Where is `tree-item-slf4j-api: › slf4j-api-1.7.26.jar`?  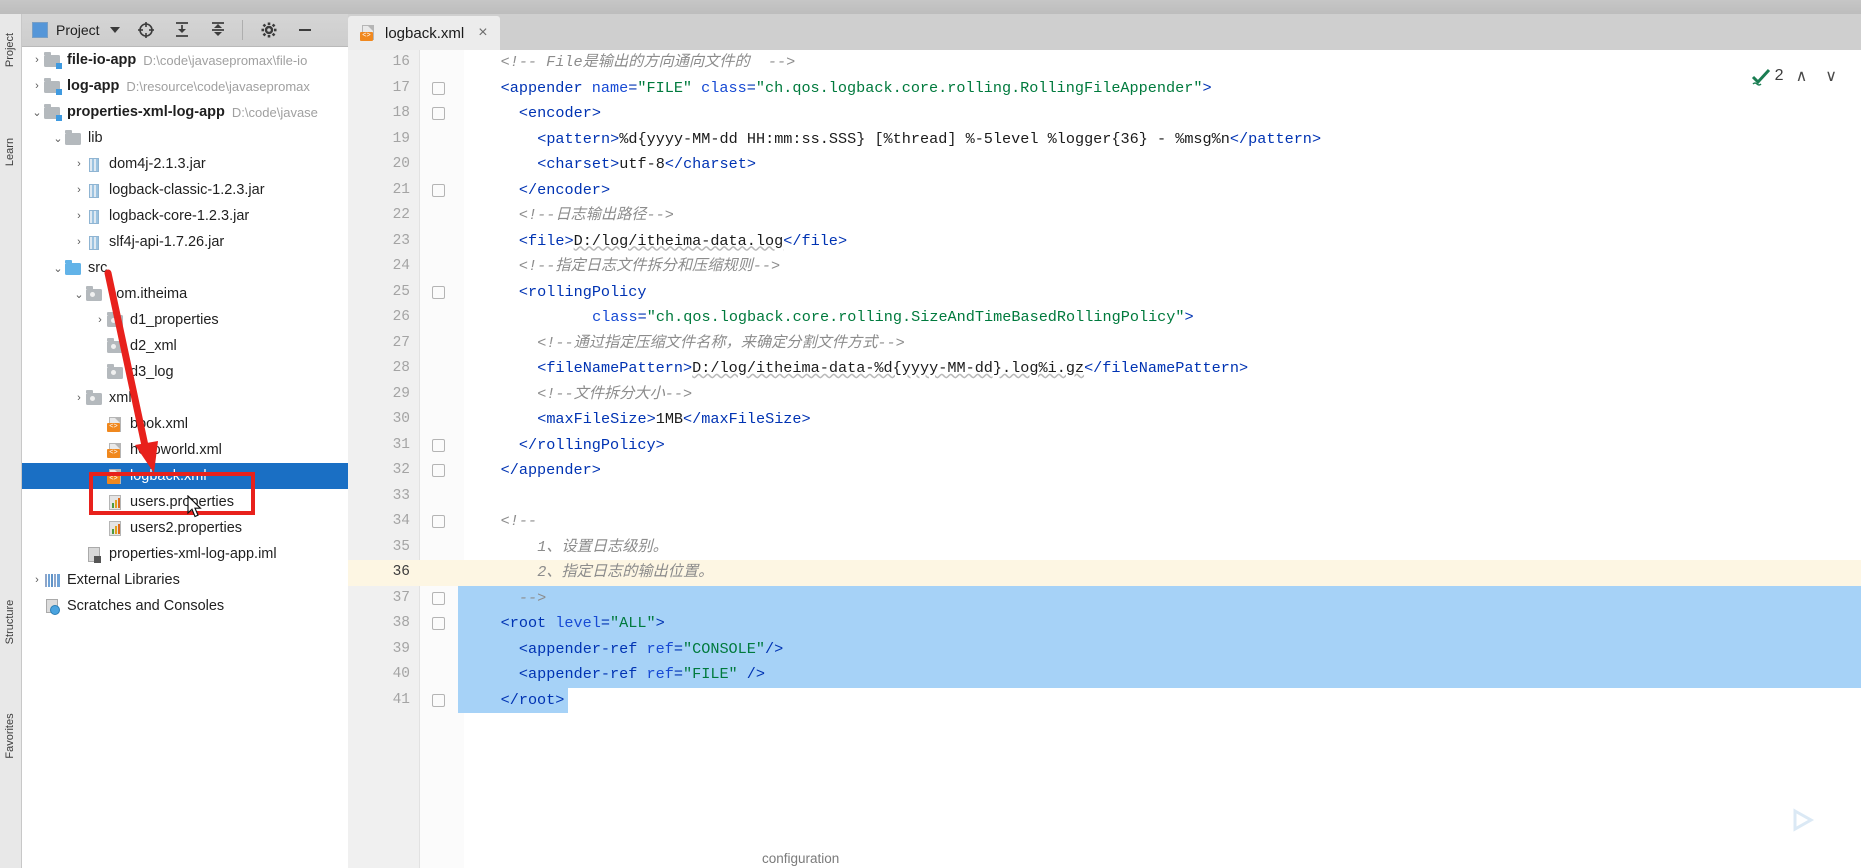
tree-item-slf4j-api: › slf4j-api-1.7.26.jar is located at coordinates (185, 242).